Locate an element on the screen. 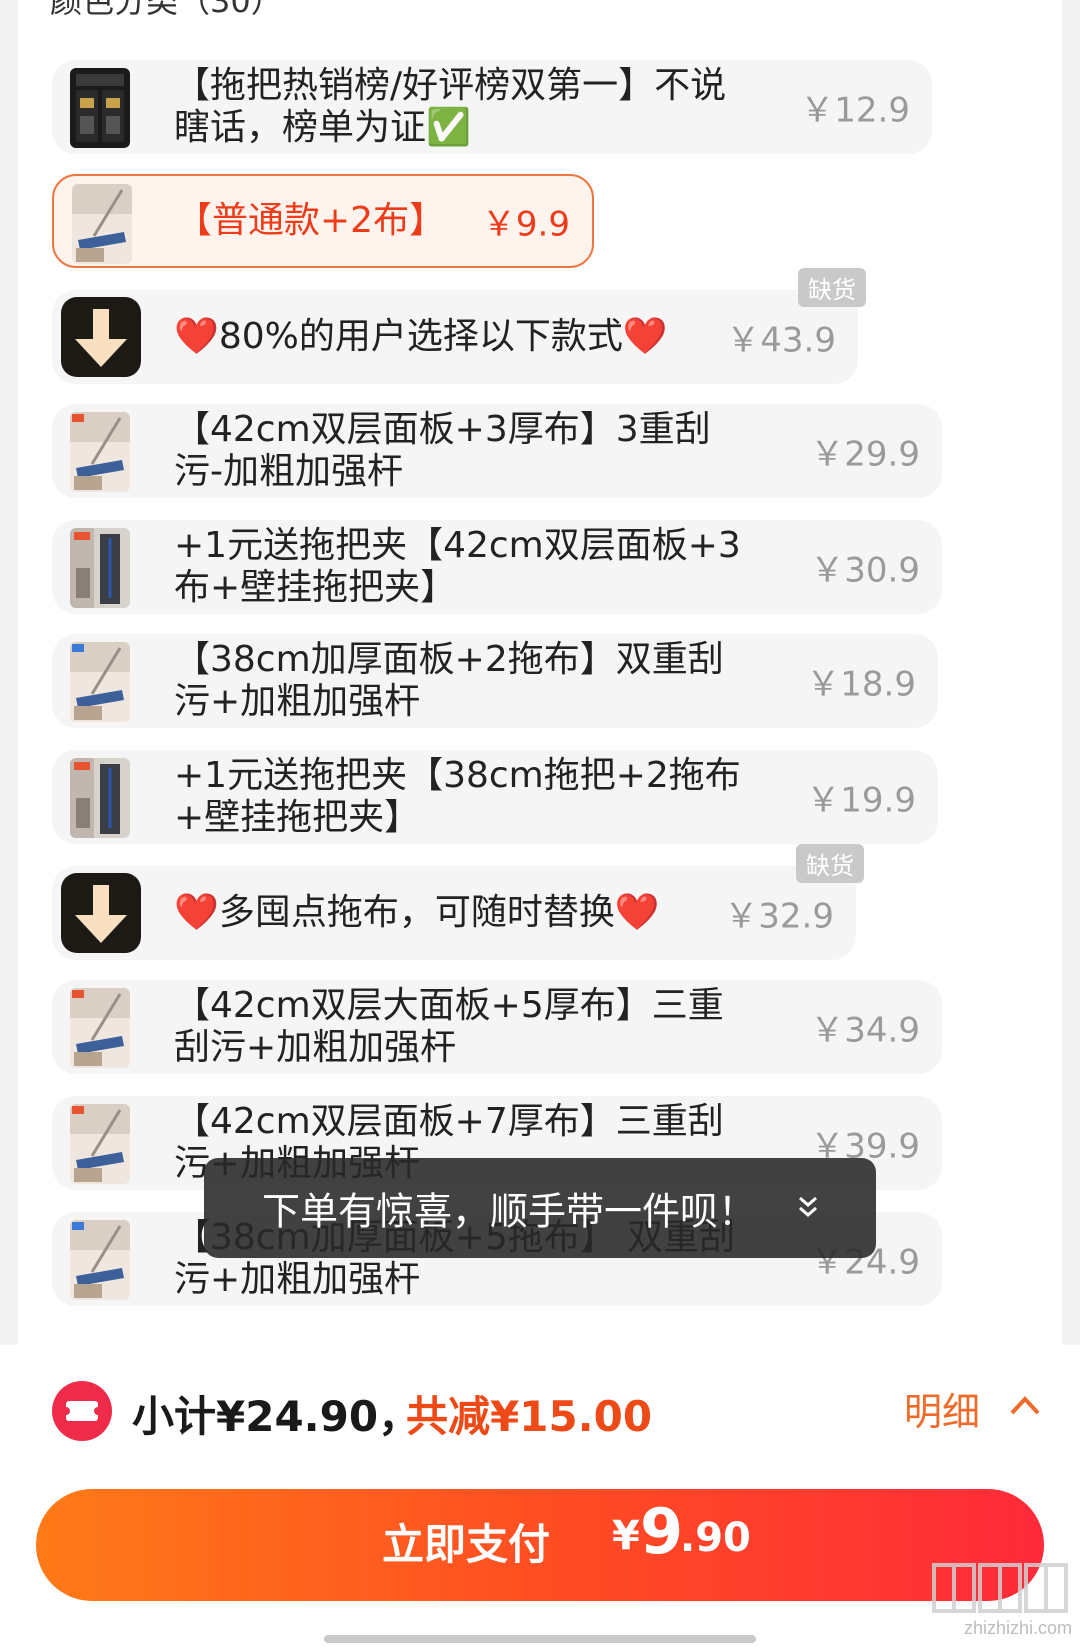 The height and width of the screenshot is (1649, 1080). home-indicator is located at coordinates (540, 1639).